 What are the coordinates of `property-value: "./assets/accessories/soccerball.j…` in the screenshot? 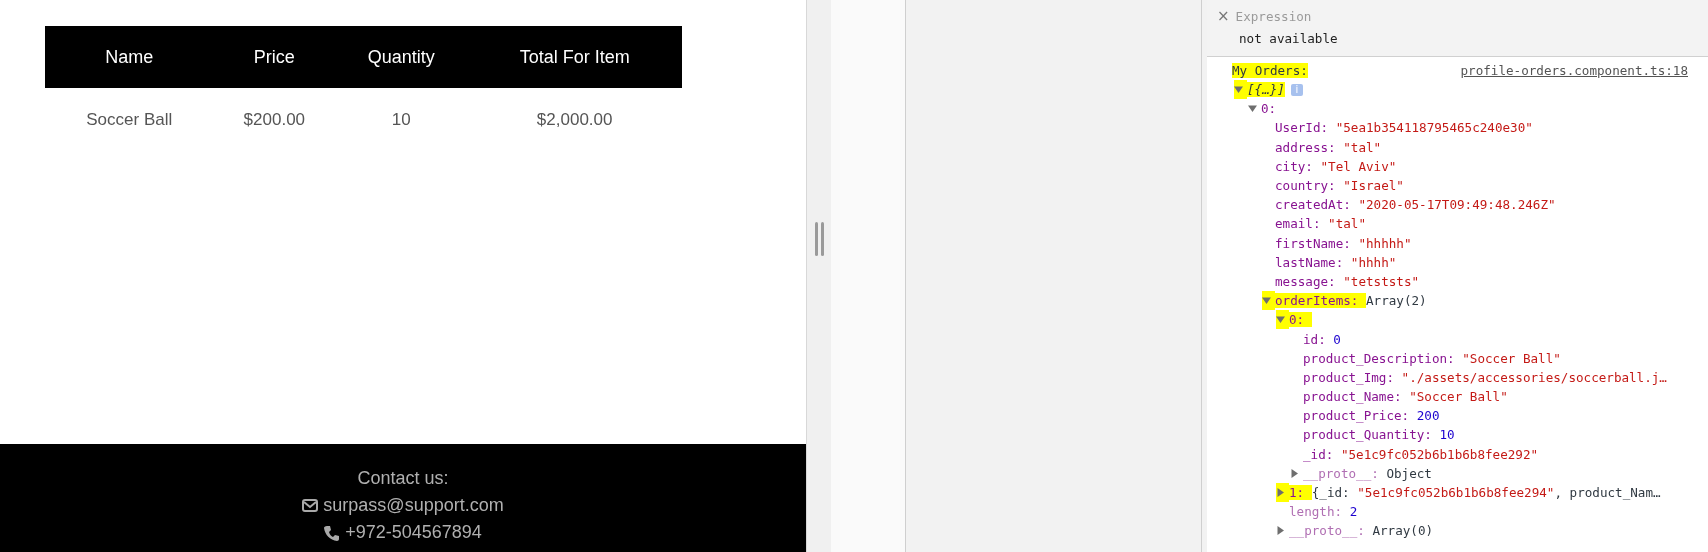 It's located at (1534, 377).